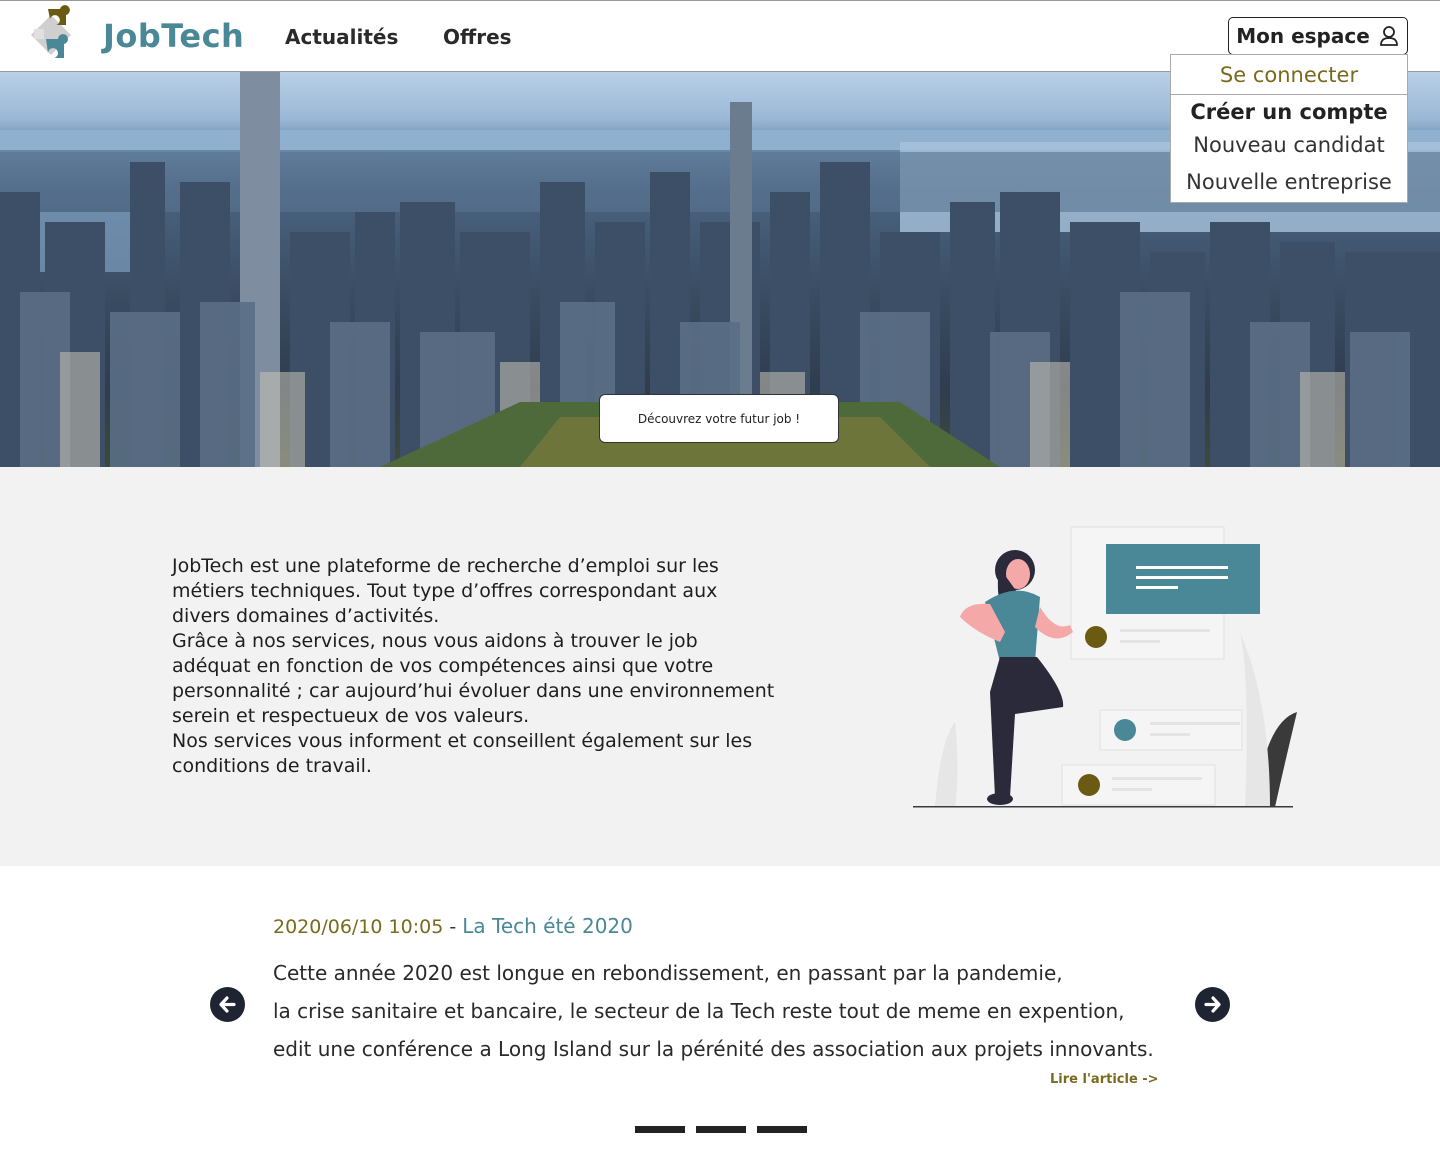  Describe the element at coordinates (1289, 145) in the screenshot. I see `new-candidate-link: Nouveau candidat` at that location.